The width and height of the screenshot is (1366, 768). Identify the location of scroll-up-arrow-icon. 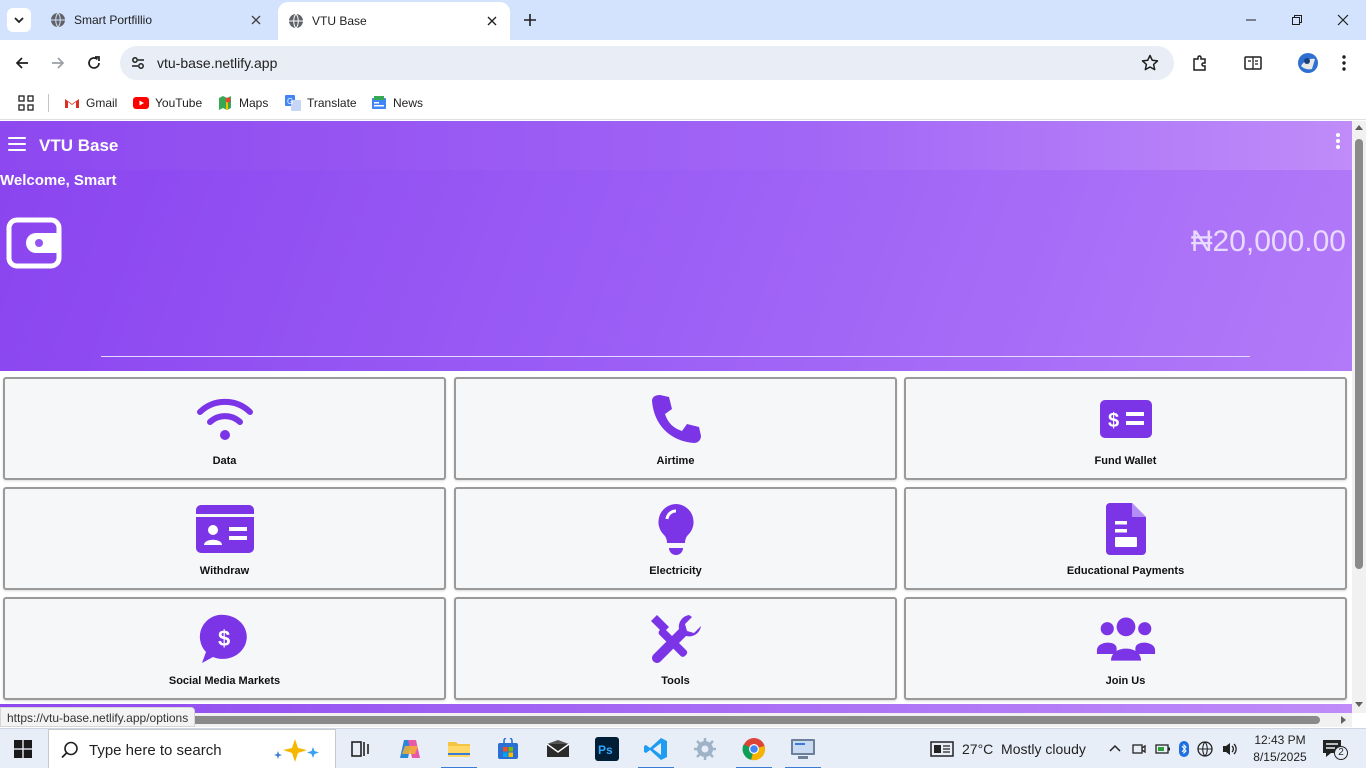
(1359, 127).